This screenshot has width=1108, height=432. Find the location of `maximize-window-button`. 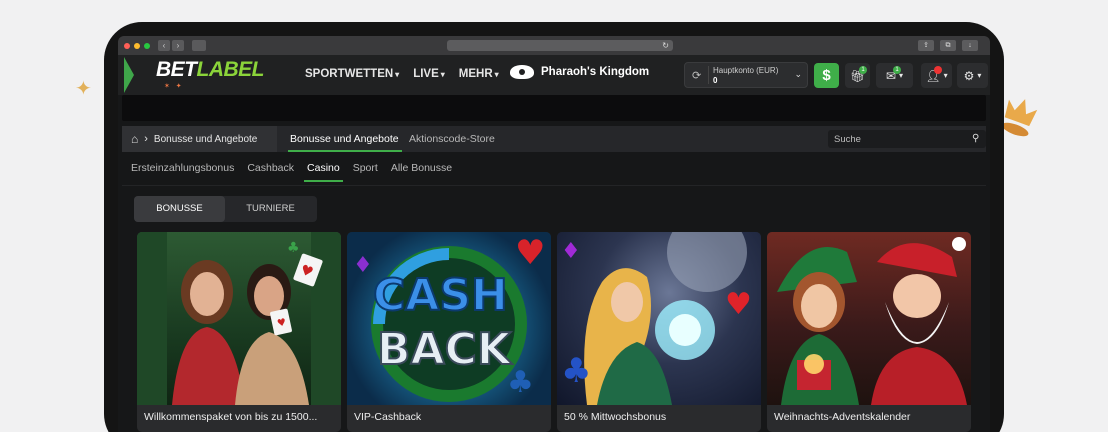

maximize-window-button is located at coordinates (147, 45).